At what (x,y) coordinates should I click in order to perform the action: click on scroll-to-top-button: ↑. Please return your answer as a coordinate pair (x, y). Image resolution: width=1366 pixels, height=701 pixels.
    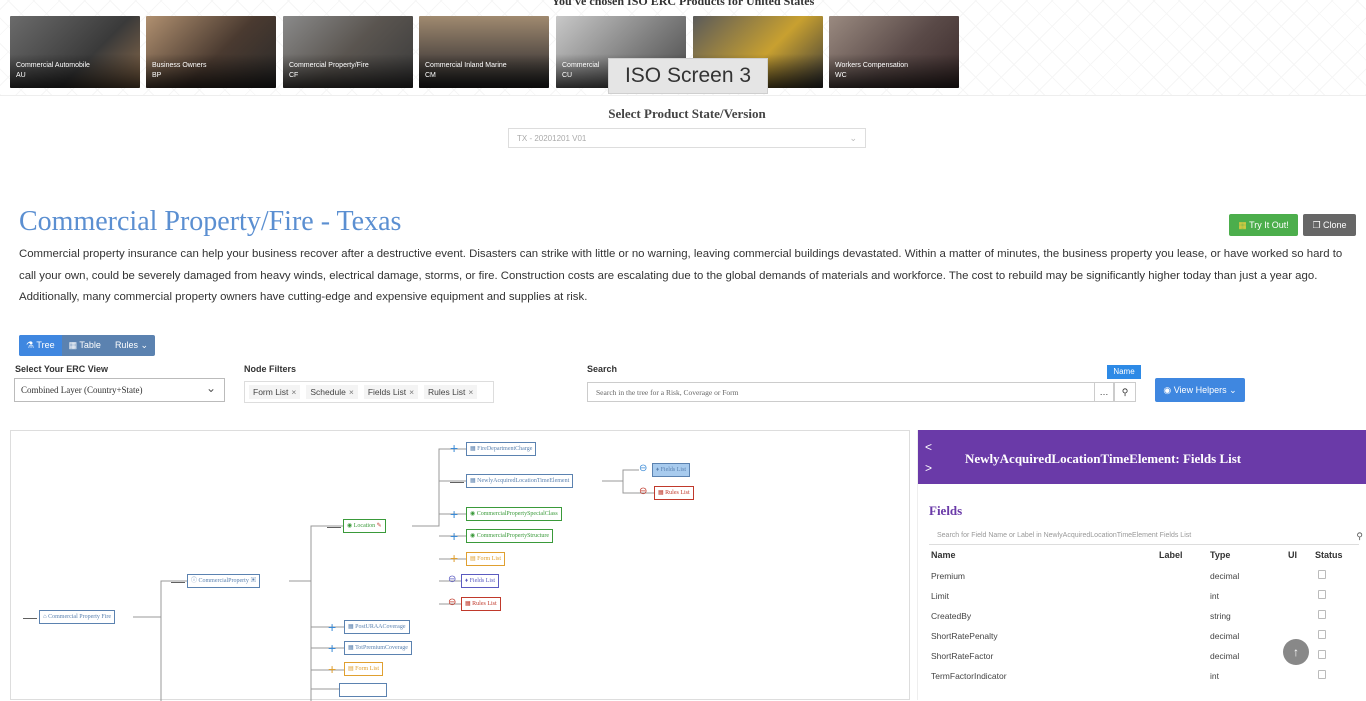
    Looking at the image, I should click on (1296, 652).